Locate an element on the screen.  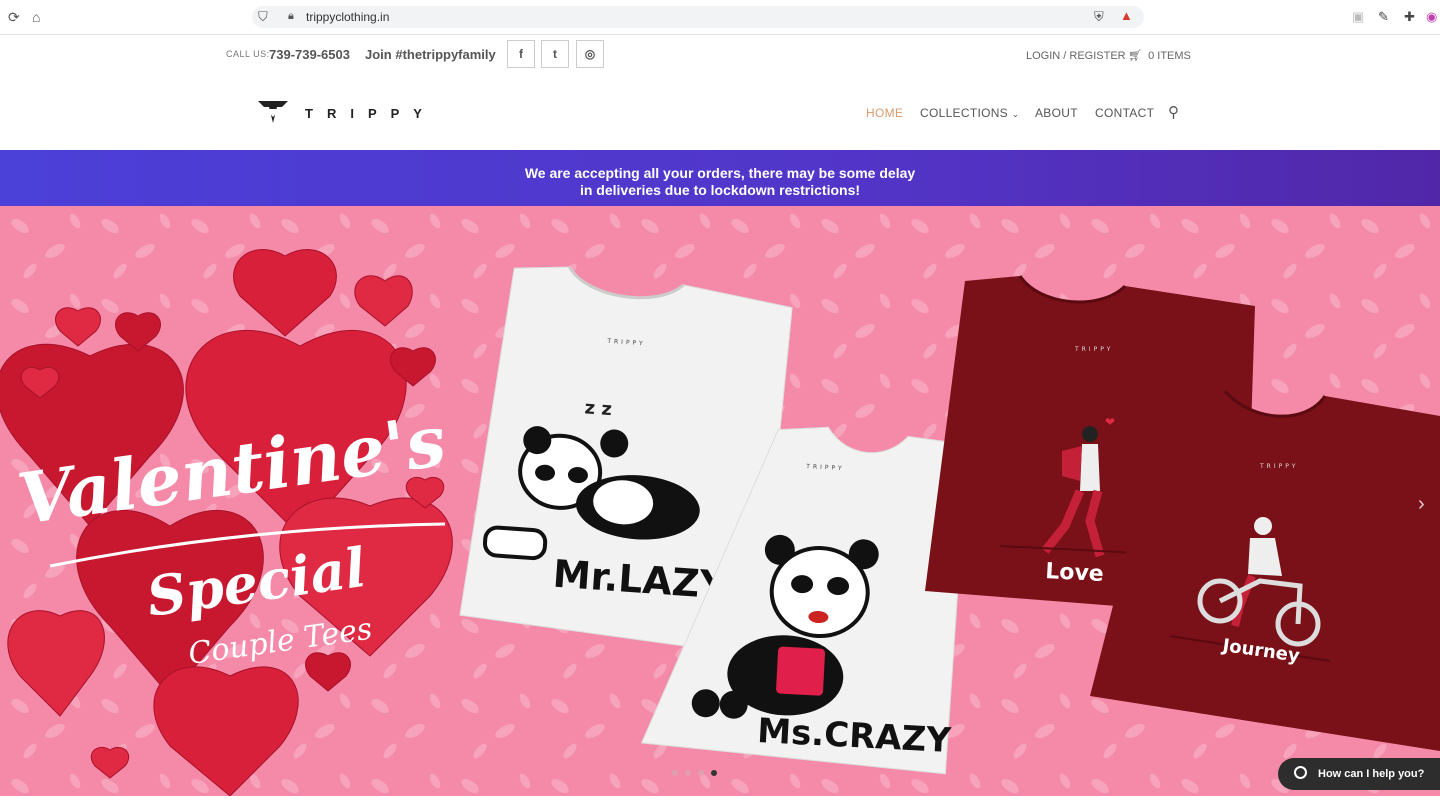
address-bar: ⛉ 🔒︎ trippyclothing.in ⛨ ▲ is located at coordinates (698, 17).